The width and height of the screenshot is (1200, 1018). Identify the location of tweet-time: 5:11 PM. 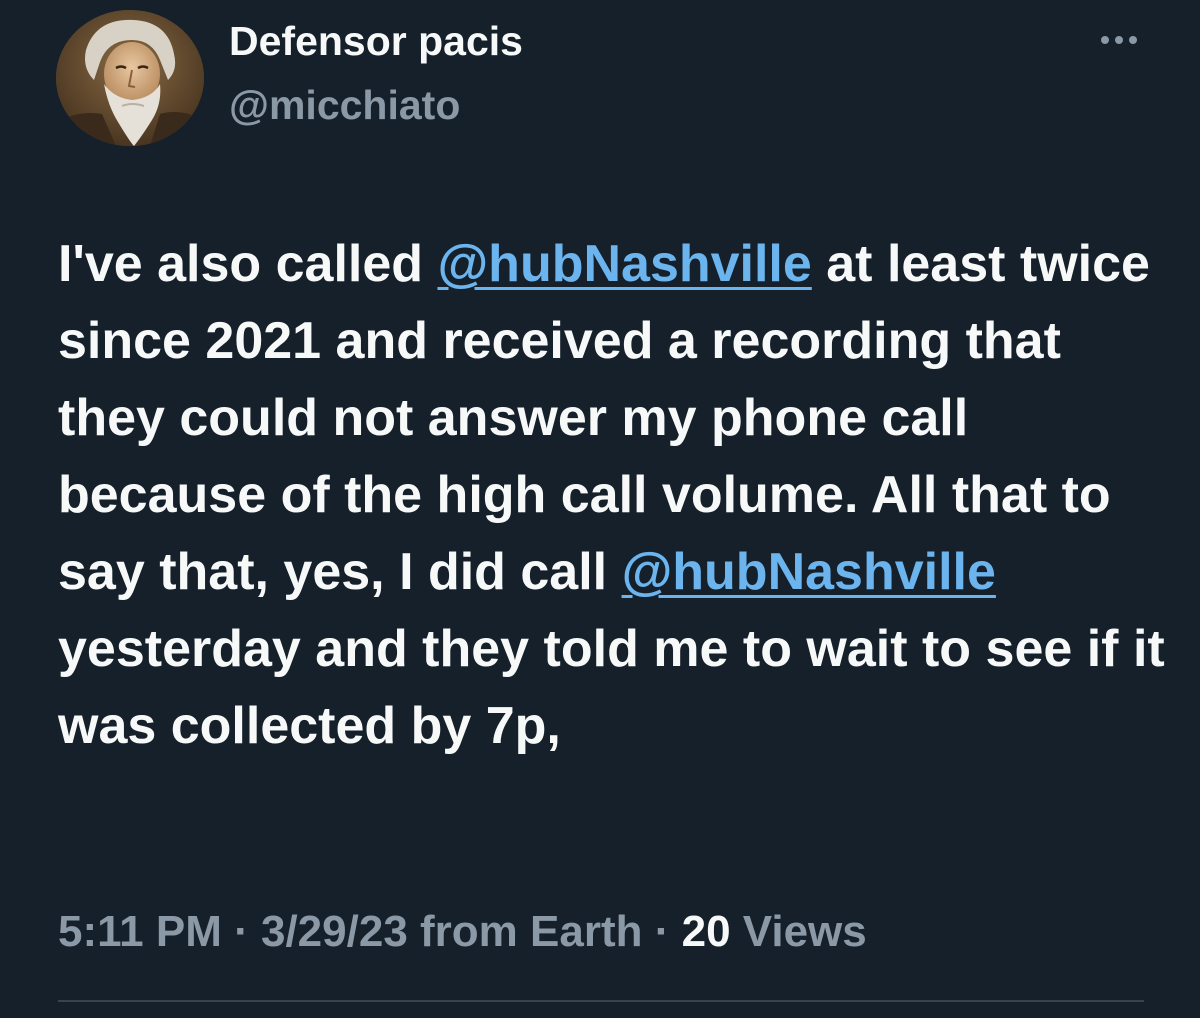
(140, 931).